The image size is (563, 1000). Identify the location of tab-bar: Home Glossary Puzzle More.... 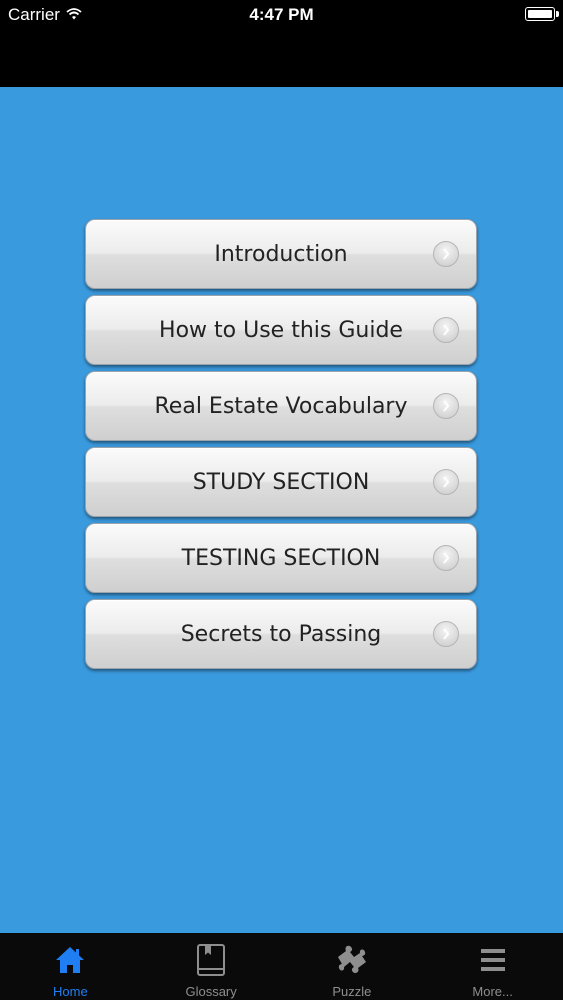
(281, 966).